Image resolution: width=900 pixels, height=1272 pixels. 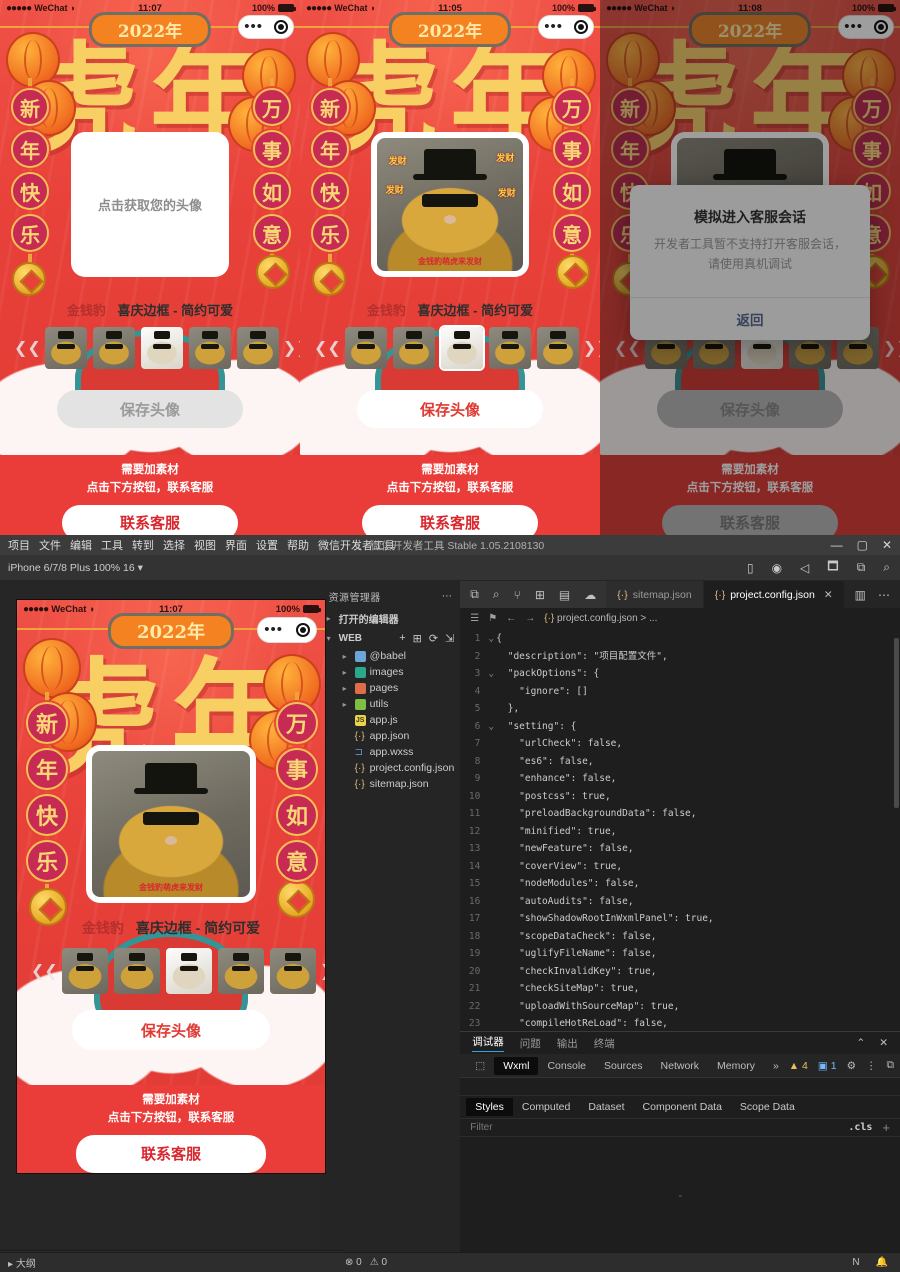 What do you see at coordinates (298, 545) in the screenshot?
I see `menu-item-help: 帮助` at bounding box center [298, 545].